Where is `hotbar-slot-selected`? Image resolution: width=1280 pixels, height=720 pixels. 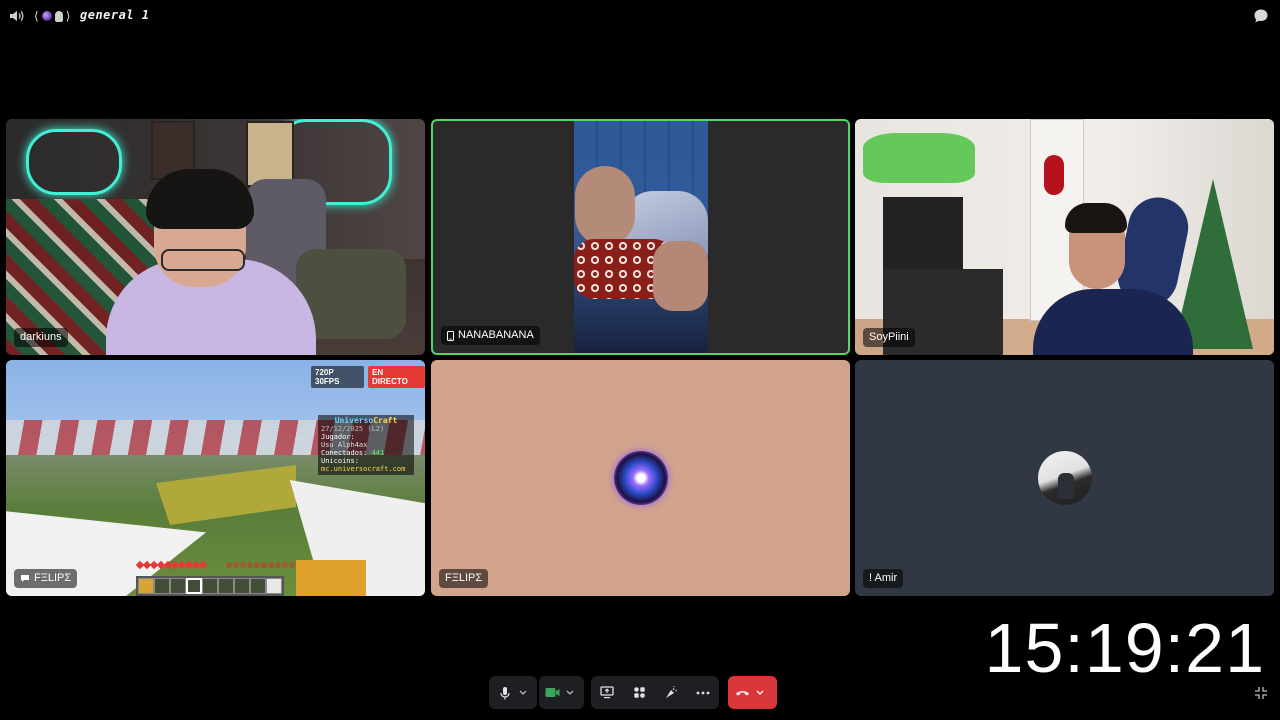
hotbar-slot-selected is located at coordinates (194, 586).